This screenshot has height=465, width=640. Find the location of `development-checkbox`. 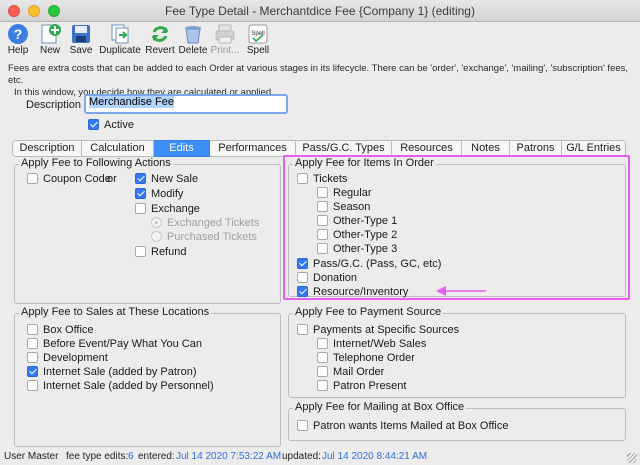

development-checkbox is located at coordinates (32, 357).